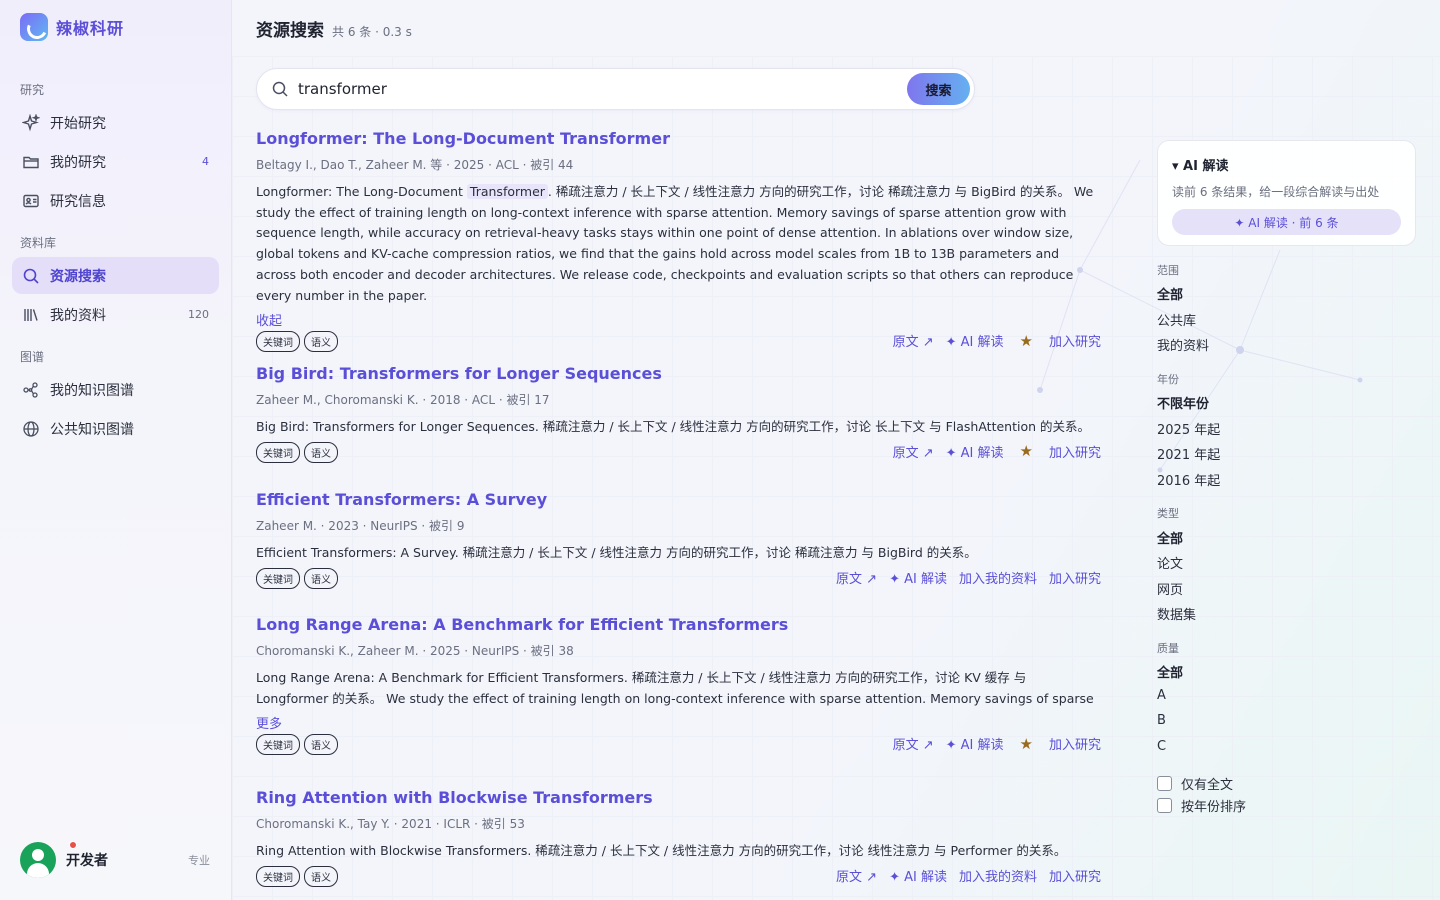  I want to click on filter-option: 我的资料, so click(1183, 344).